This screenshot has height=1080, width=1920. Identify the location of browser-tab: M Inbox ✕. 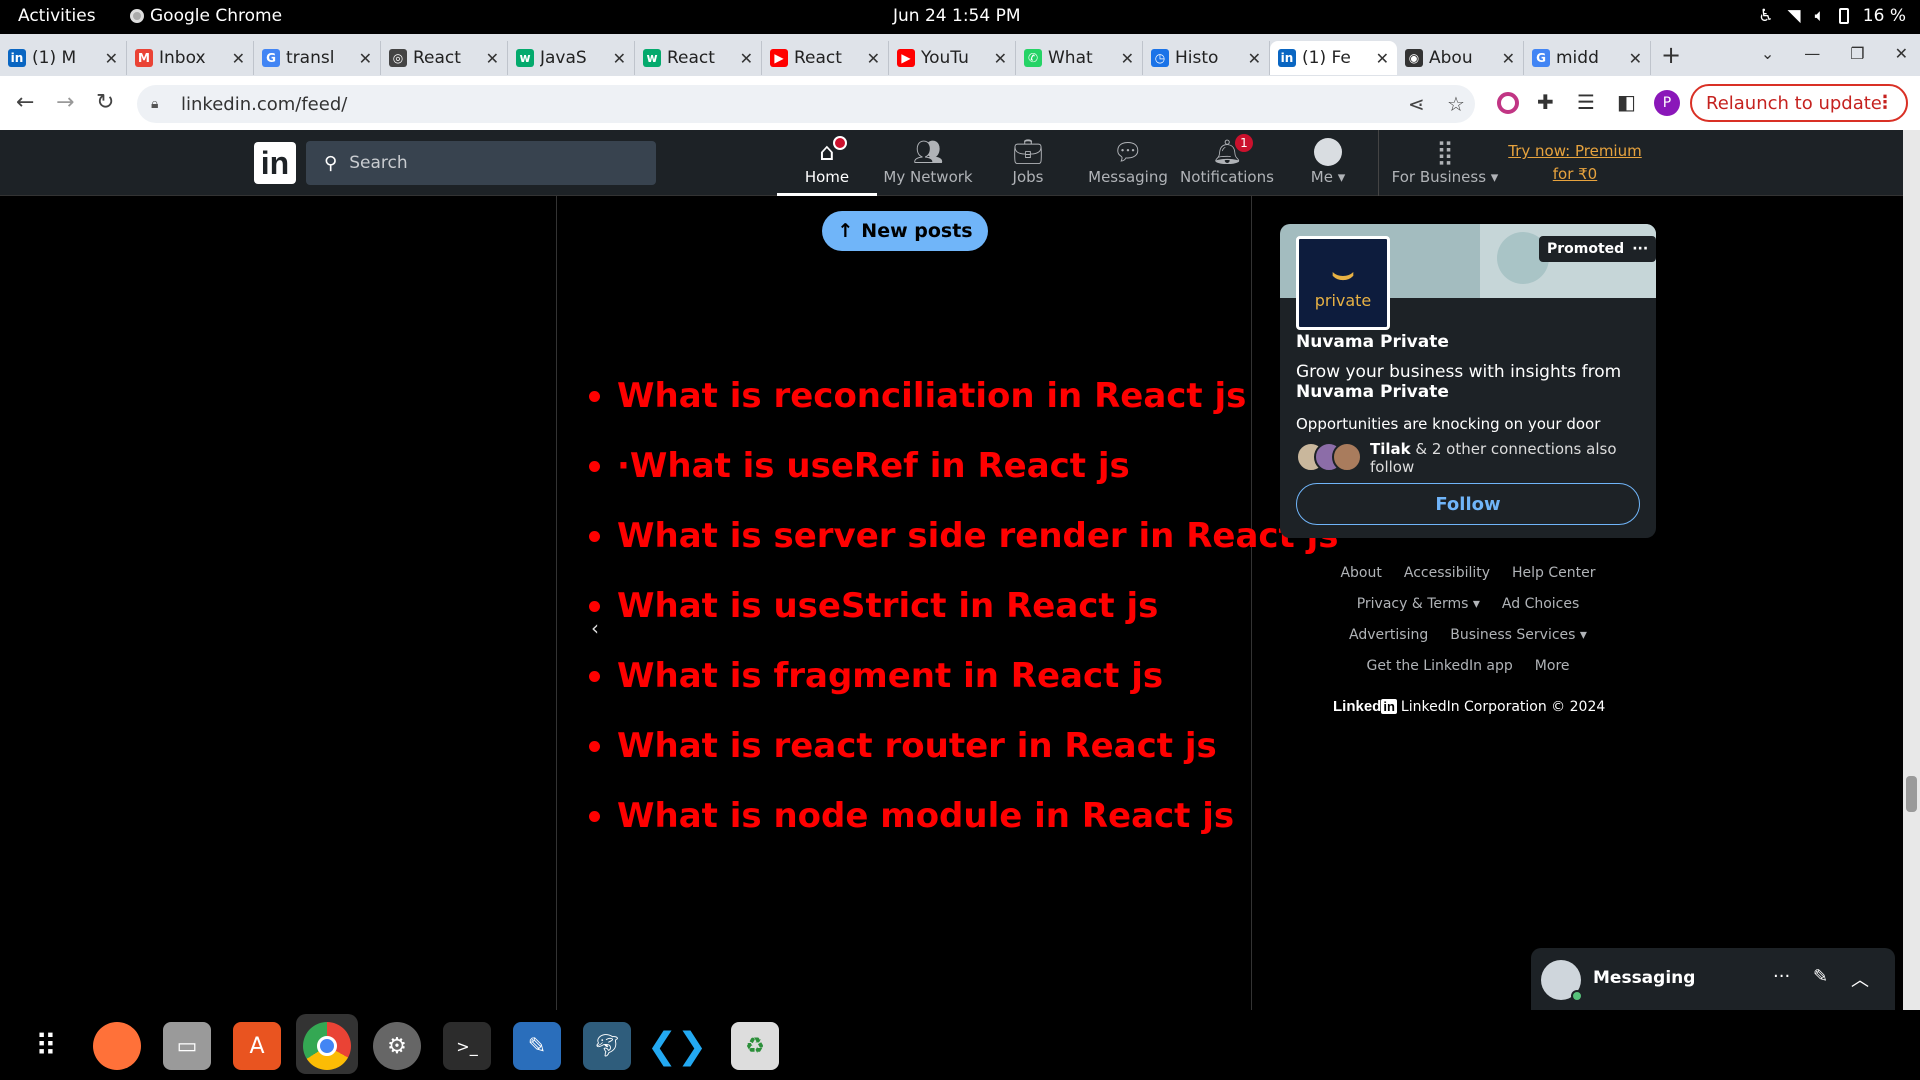
(190, 58).